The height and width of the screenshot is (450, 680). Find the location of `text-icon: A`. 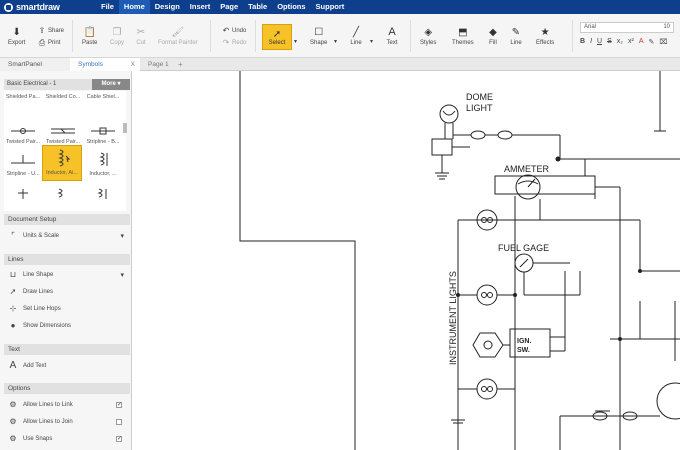

text-icon: A is located at coordinates (13, 365).